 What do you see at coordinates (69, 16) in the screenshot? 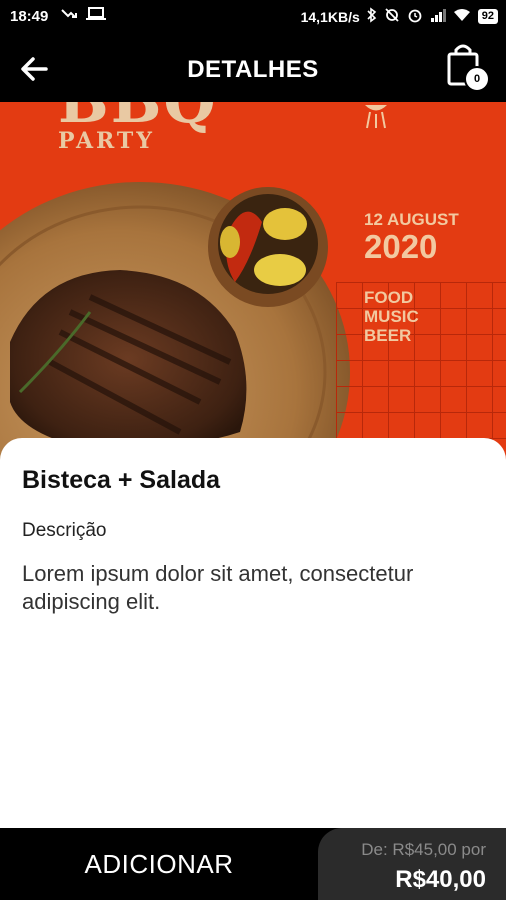
I see `missed-call-icon` at bounding box center [69, 16].